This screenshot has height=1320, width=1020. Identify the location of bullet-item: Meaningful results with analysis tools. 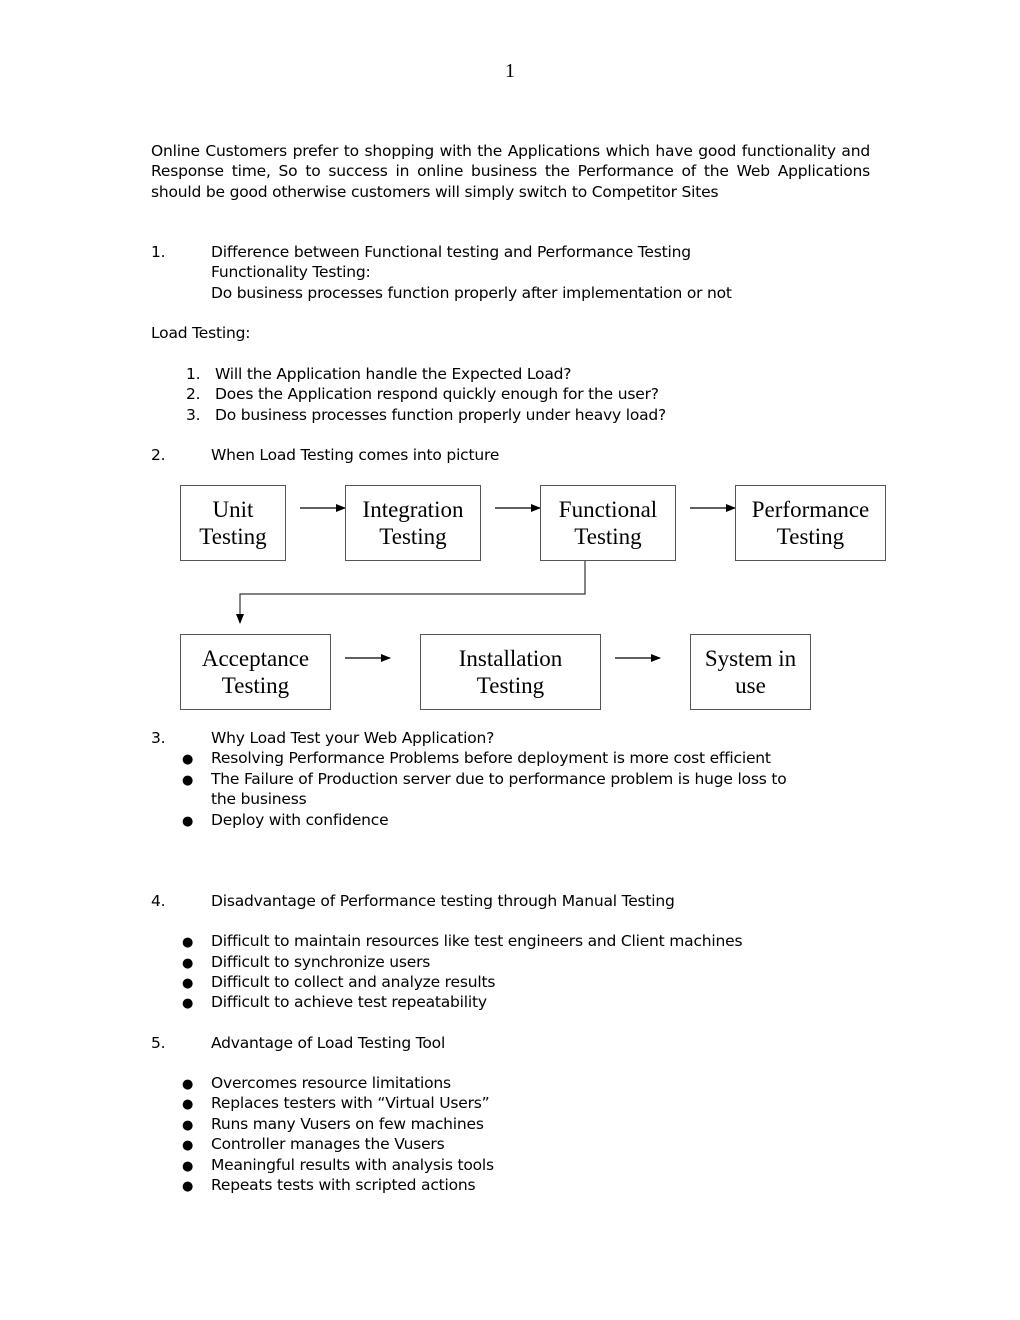
(352, 1165).